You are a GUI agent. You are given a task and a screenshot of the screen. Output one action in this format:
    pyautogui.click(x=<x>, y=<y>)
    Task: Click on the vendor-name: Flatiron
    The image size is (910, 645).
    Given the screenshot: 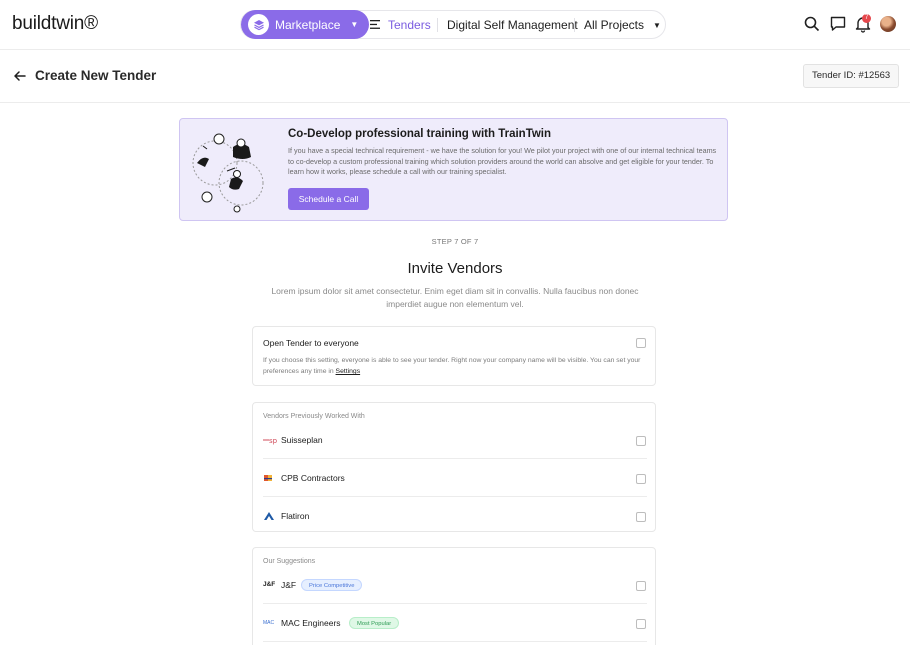 What is the action you would take?
    pyautogui.click(x=295, y=516)
    